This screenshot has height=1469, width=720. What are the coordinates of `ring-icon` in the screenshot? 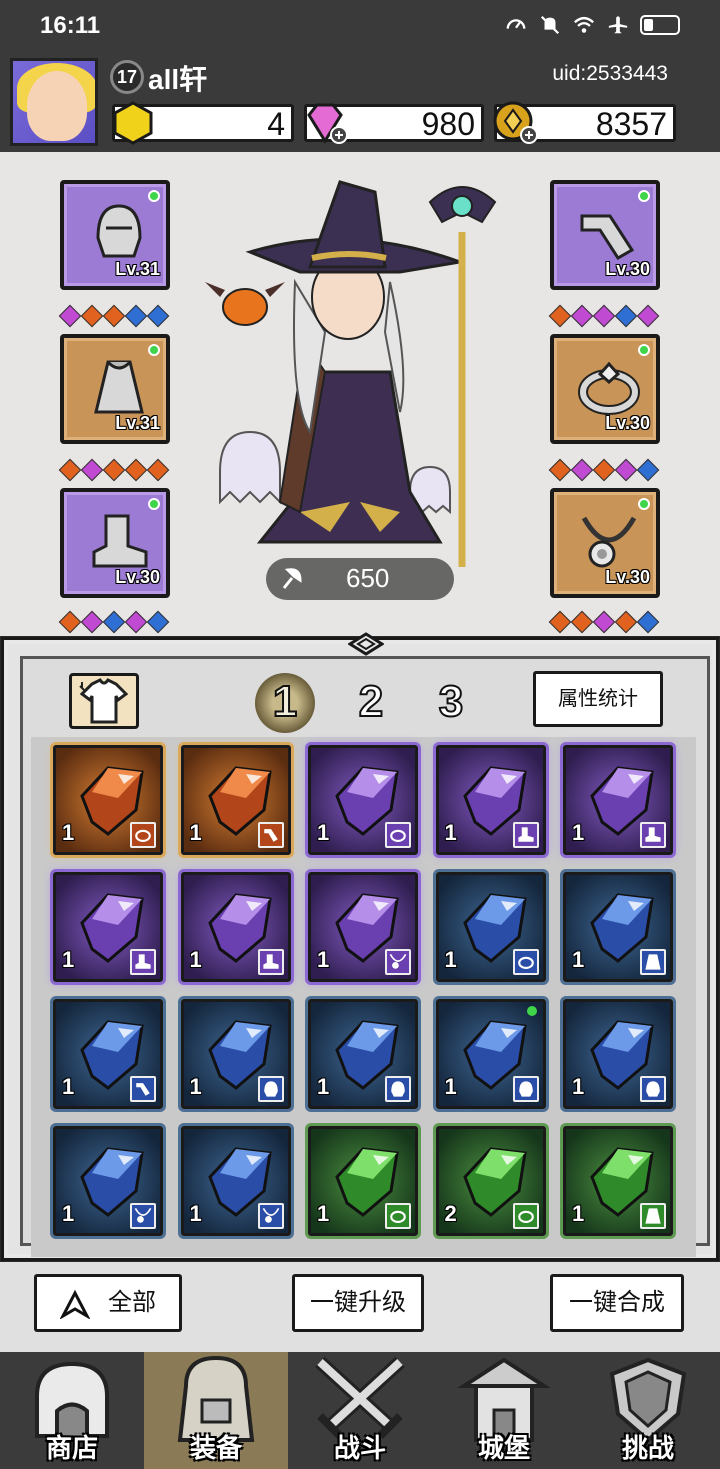 It's located at (609, 388).